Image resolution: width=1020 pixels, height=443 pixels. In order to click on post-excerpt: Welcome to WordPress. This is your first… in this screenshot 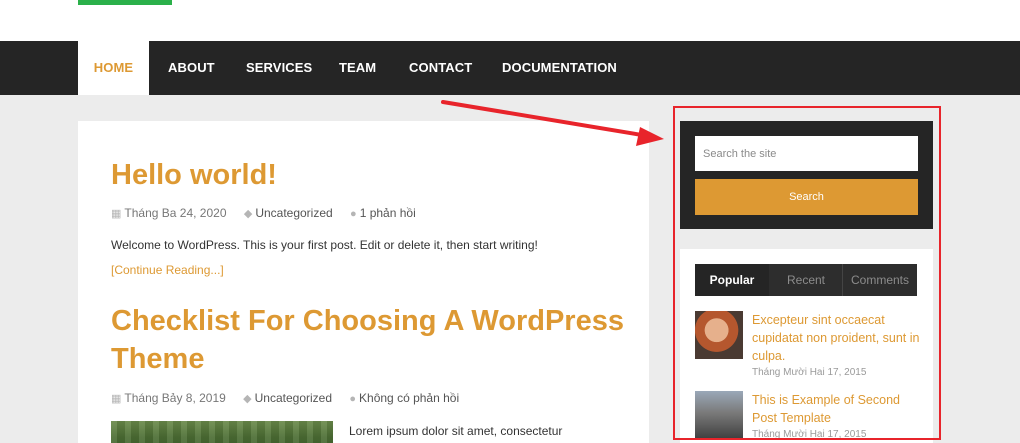, I will do `click(324, 245)`.